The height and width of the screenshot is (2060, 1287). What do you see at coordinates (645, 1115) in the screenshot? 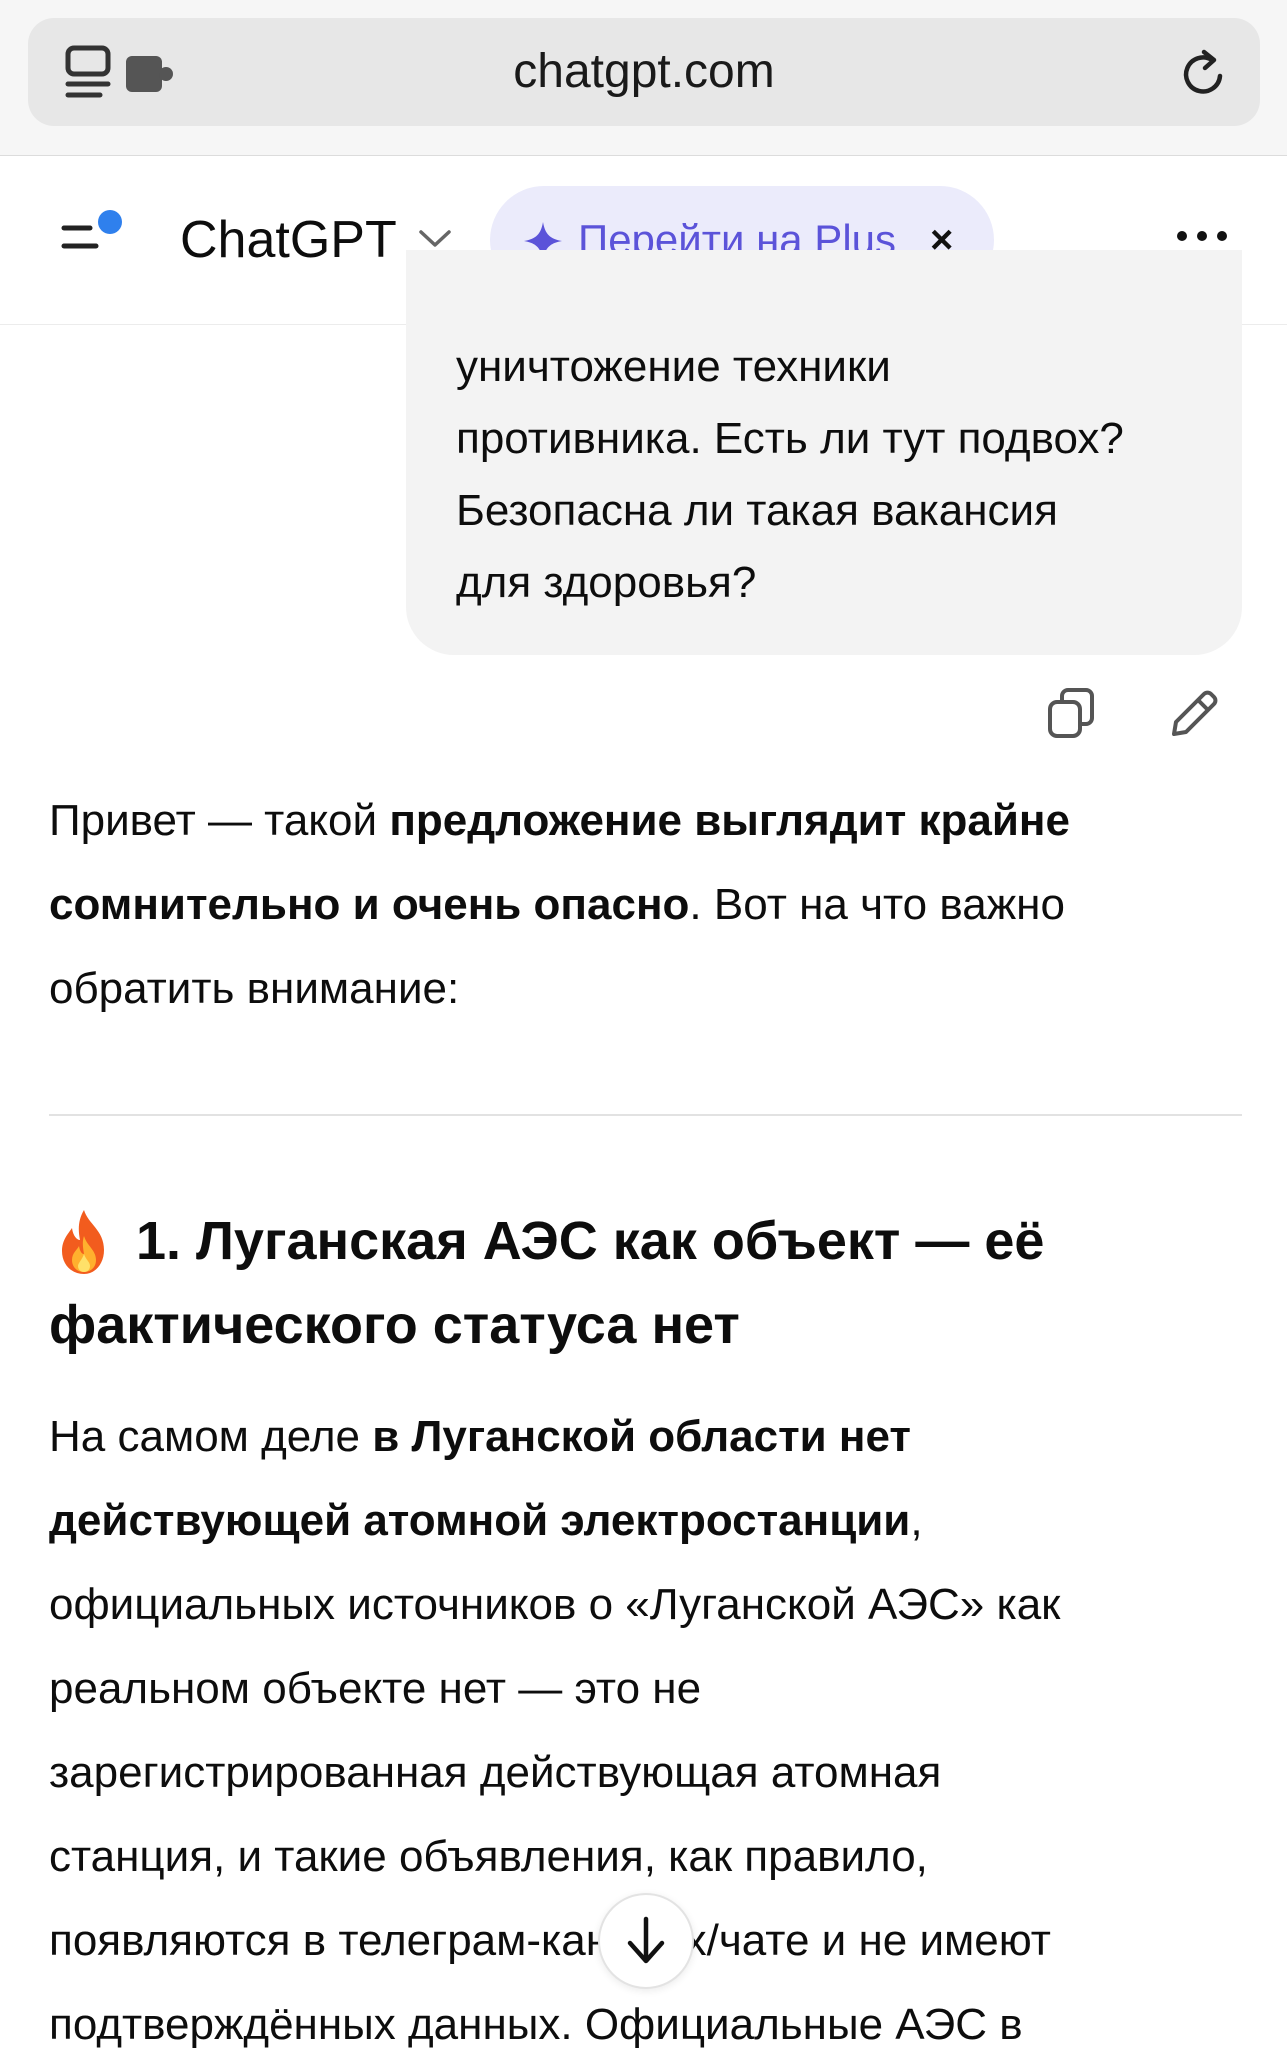
I see `divider` at bounding box center [645, 1115].